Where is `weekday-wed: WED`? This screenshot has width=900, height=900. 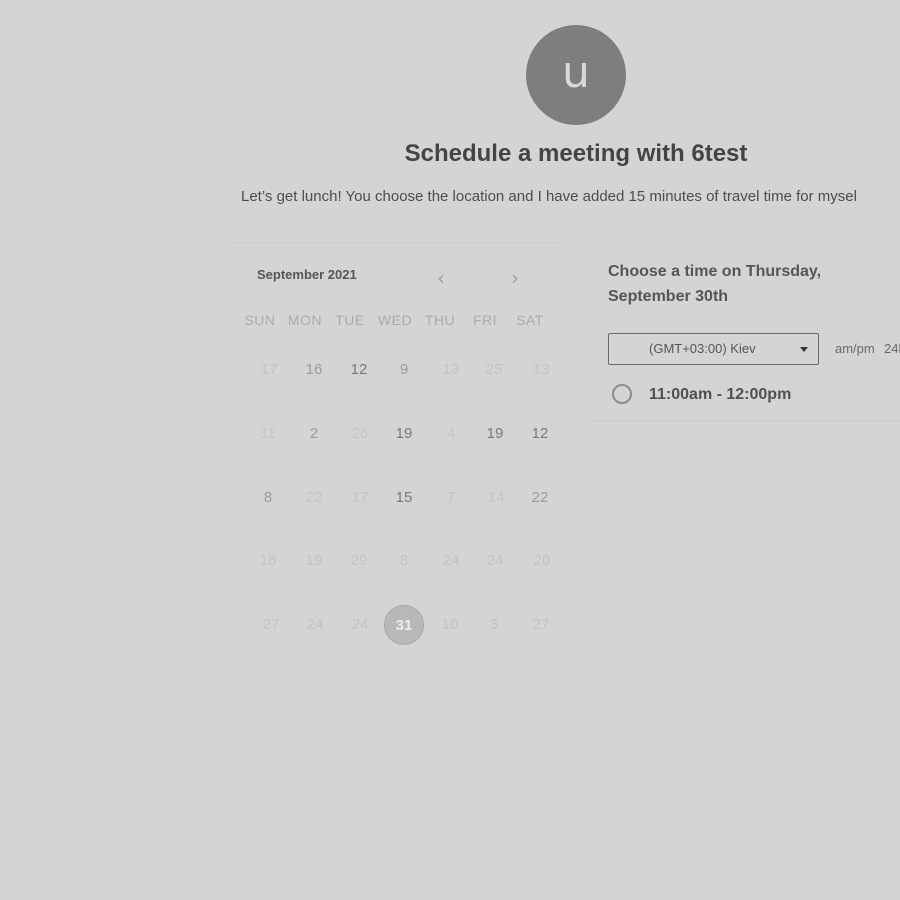 weekday-wed: WED is located at coordinates (395, 320).